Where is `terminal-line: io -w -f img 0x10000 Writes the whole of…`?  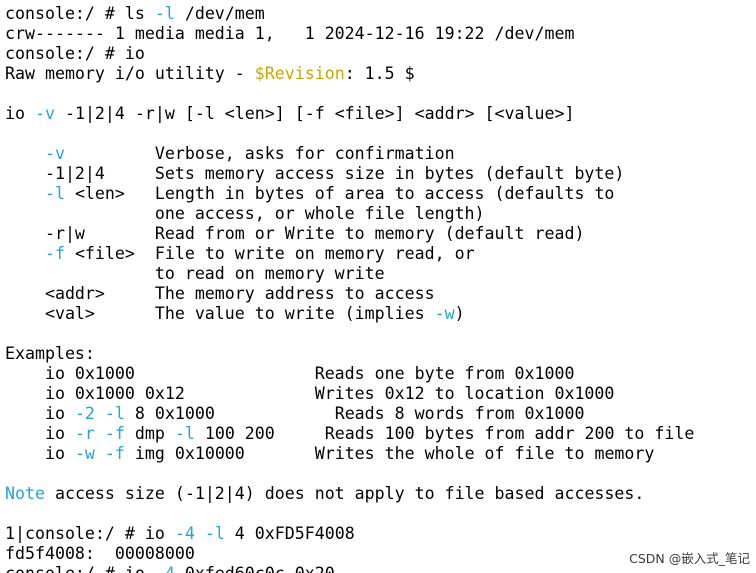
terminal-line: io -w -f img 0x10000 Writes the whole of… is located at coordinates (380, 454).